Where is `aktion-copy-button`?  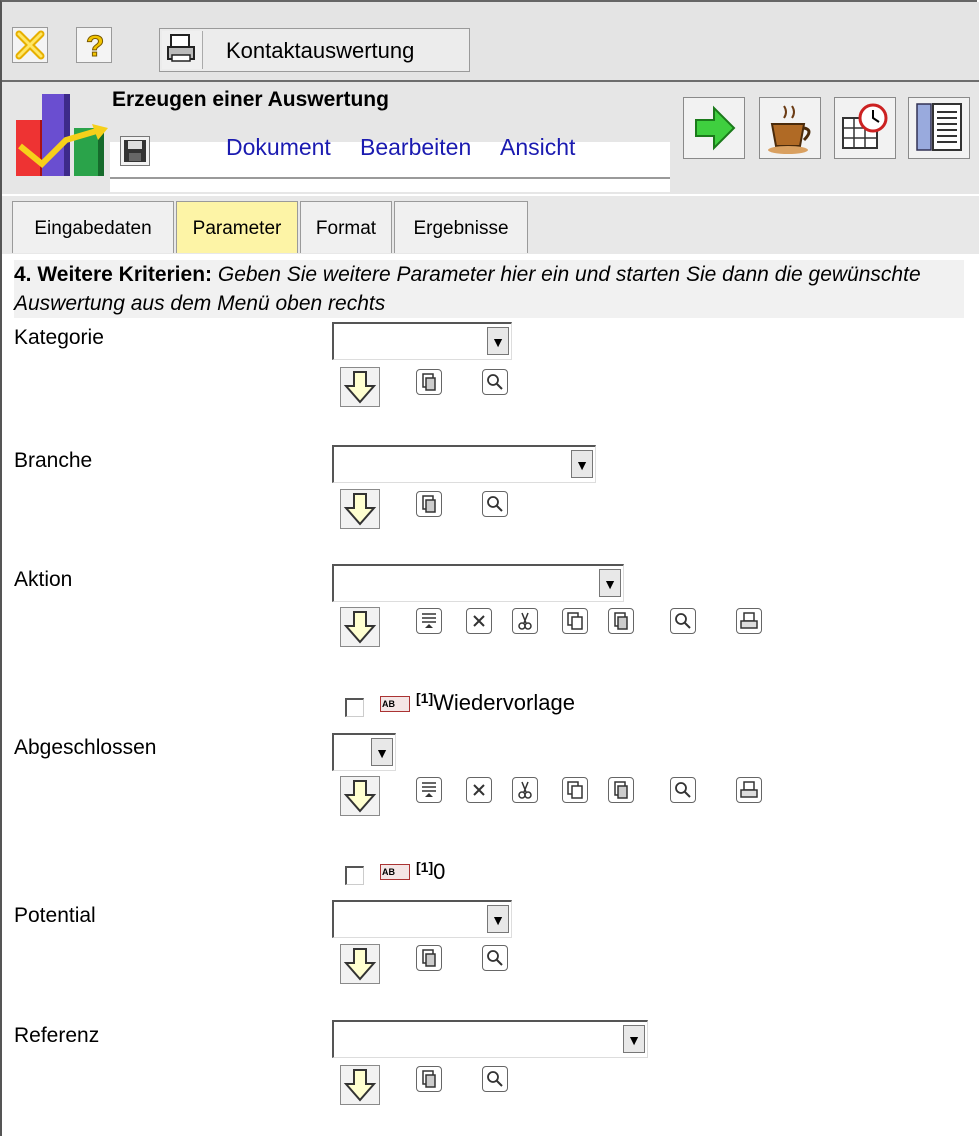 aktion-copy-button is located at coordinates (575, 621).